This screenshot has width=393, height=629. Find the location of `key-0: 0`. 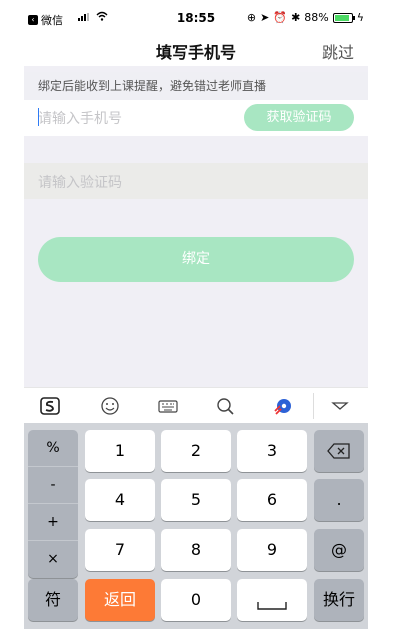

key-0: 0 is located at coordinates (196, 600).